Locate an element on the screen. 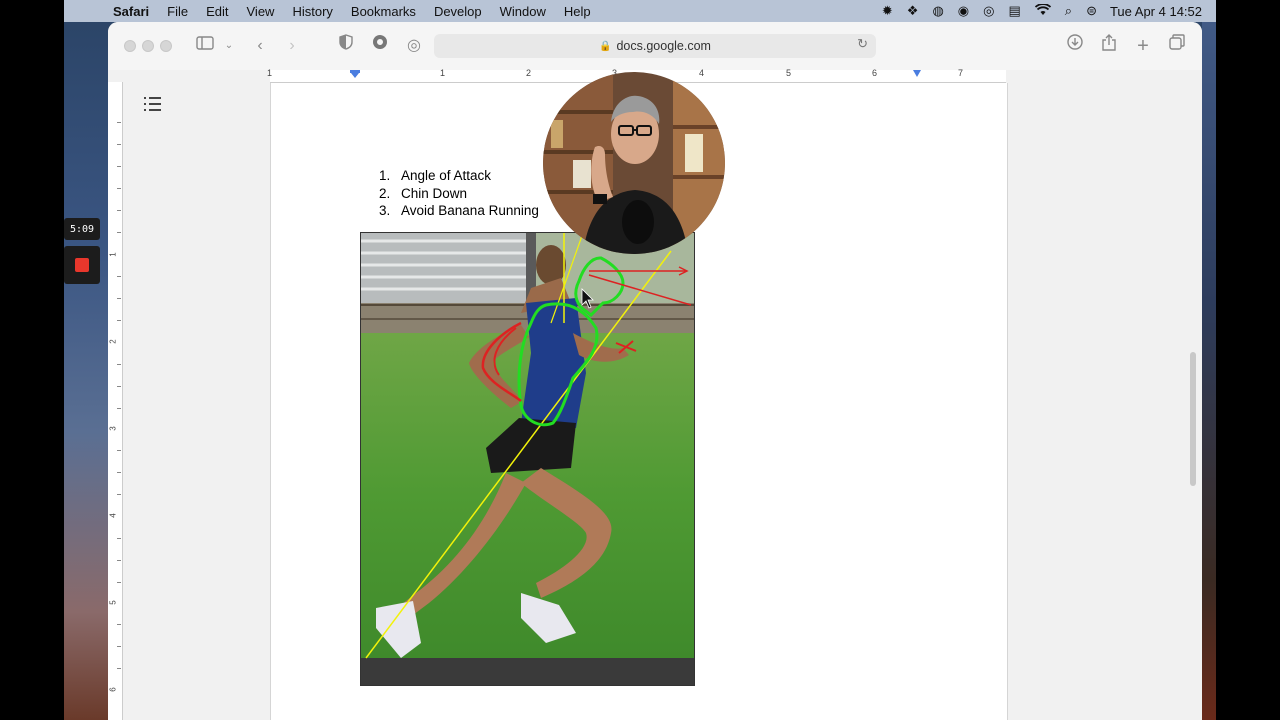  ruler-v-number: 4 is located at coordinates (113, 515).